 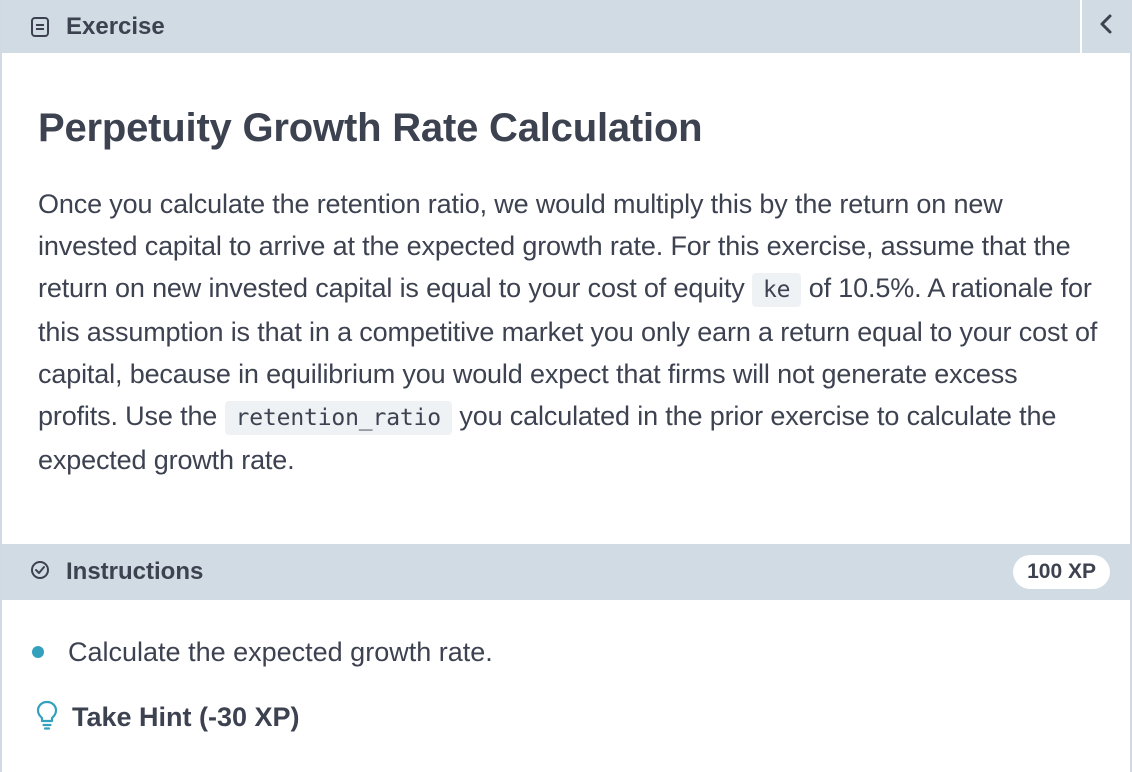 What do you see at coordinates (135, 571) in the screenshot?
I see `tab-instructions-label: Instructions` at bounding box center [135, 571].